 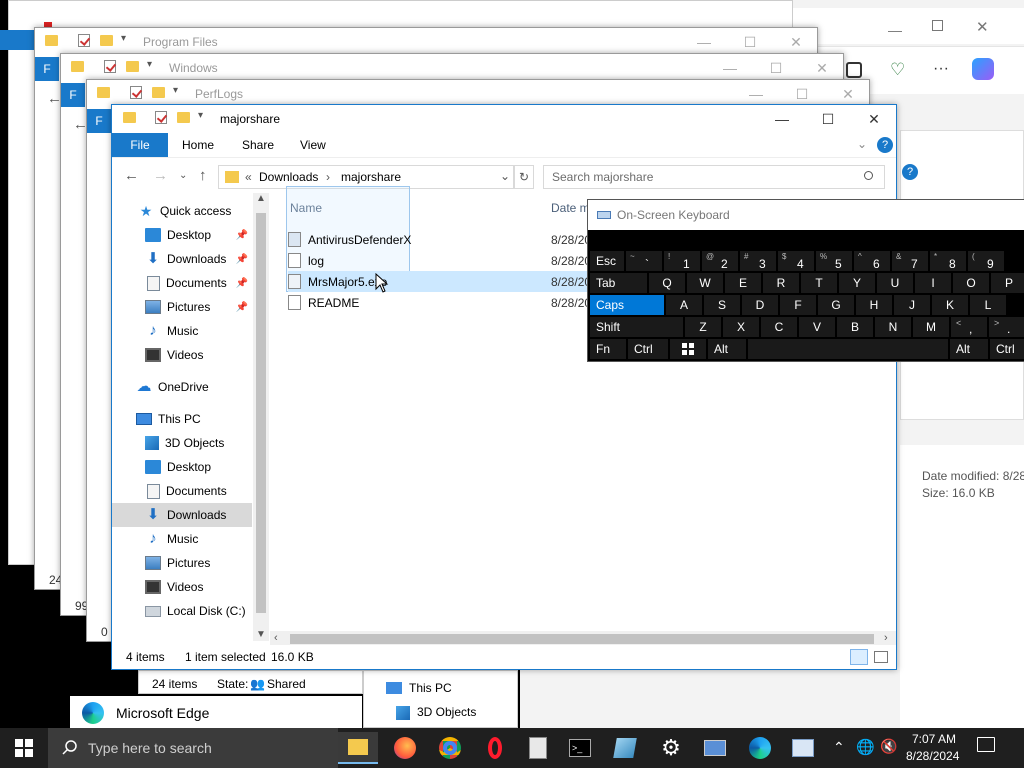 What do you see at coordinates (258, 145) in the screenshot?
I see `tab-share: Share` at bounding box center [258, 145].